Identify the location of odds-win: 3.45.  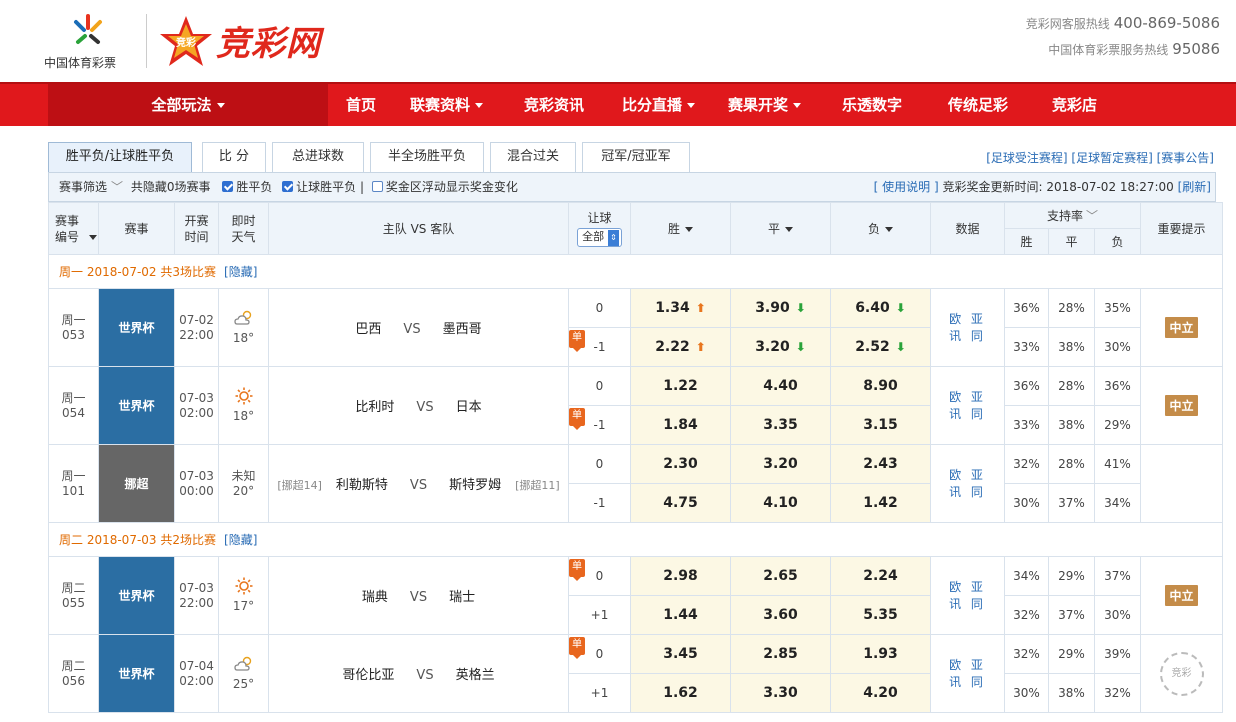
(680, 654).